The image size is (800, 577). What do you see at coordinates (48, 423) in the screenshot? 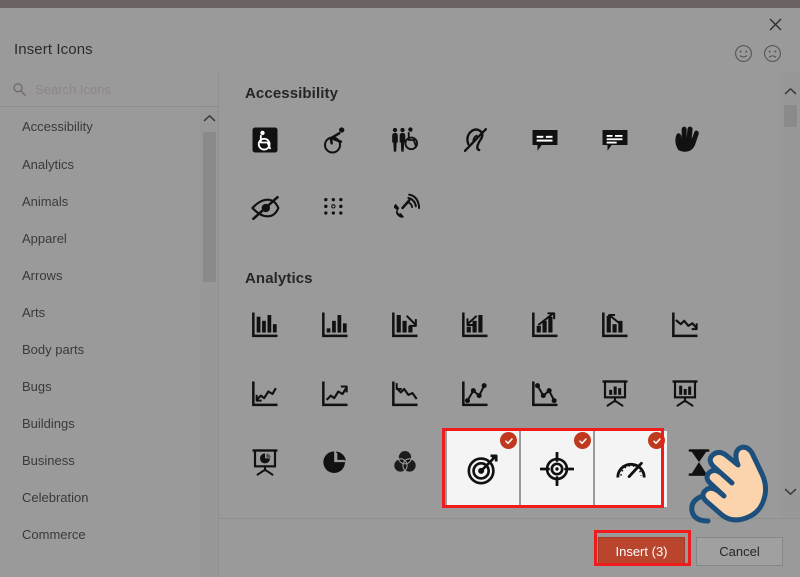
I see `sidebar-item-label: Buildings` at bounding box center [48, 423].